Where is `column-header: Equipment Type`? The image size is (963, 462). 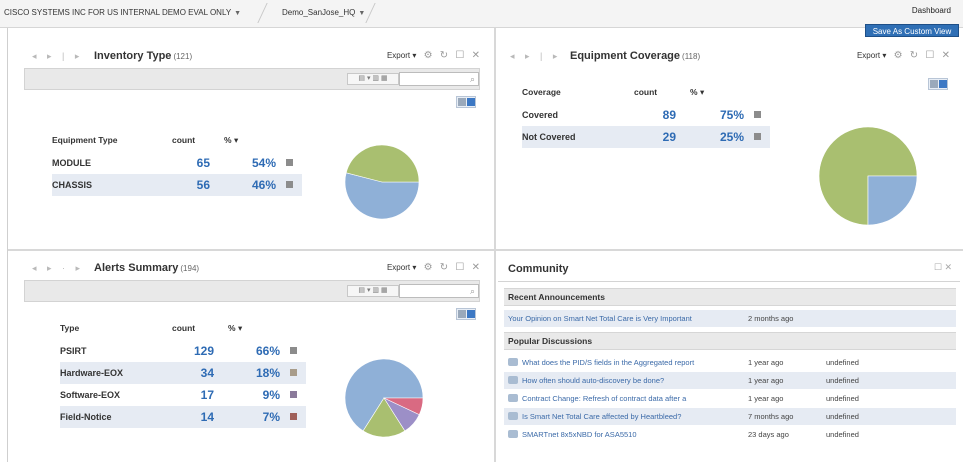 column-header: Equipment Type is located at coordinates (112, 140).